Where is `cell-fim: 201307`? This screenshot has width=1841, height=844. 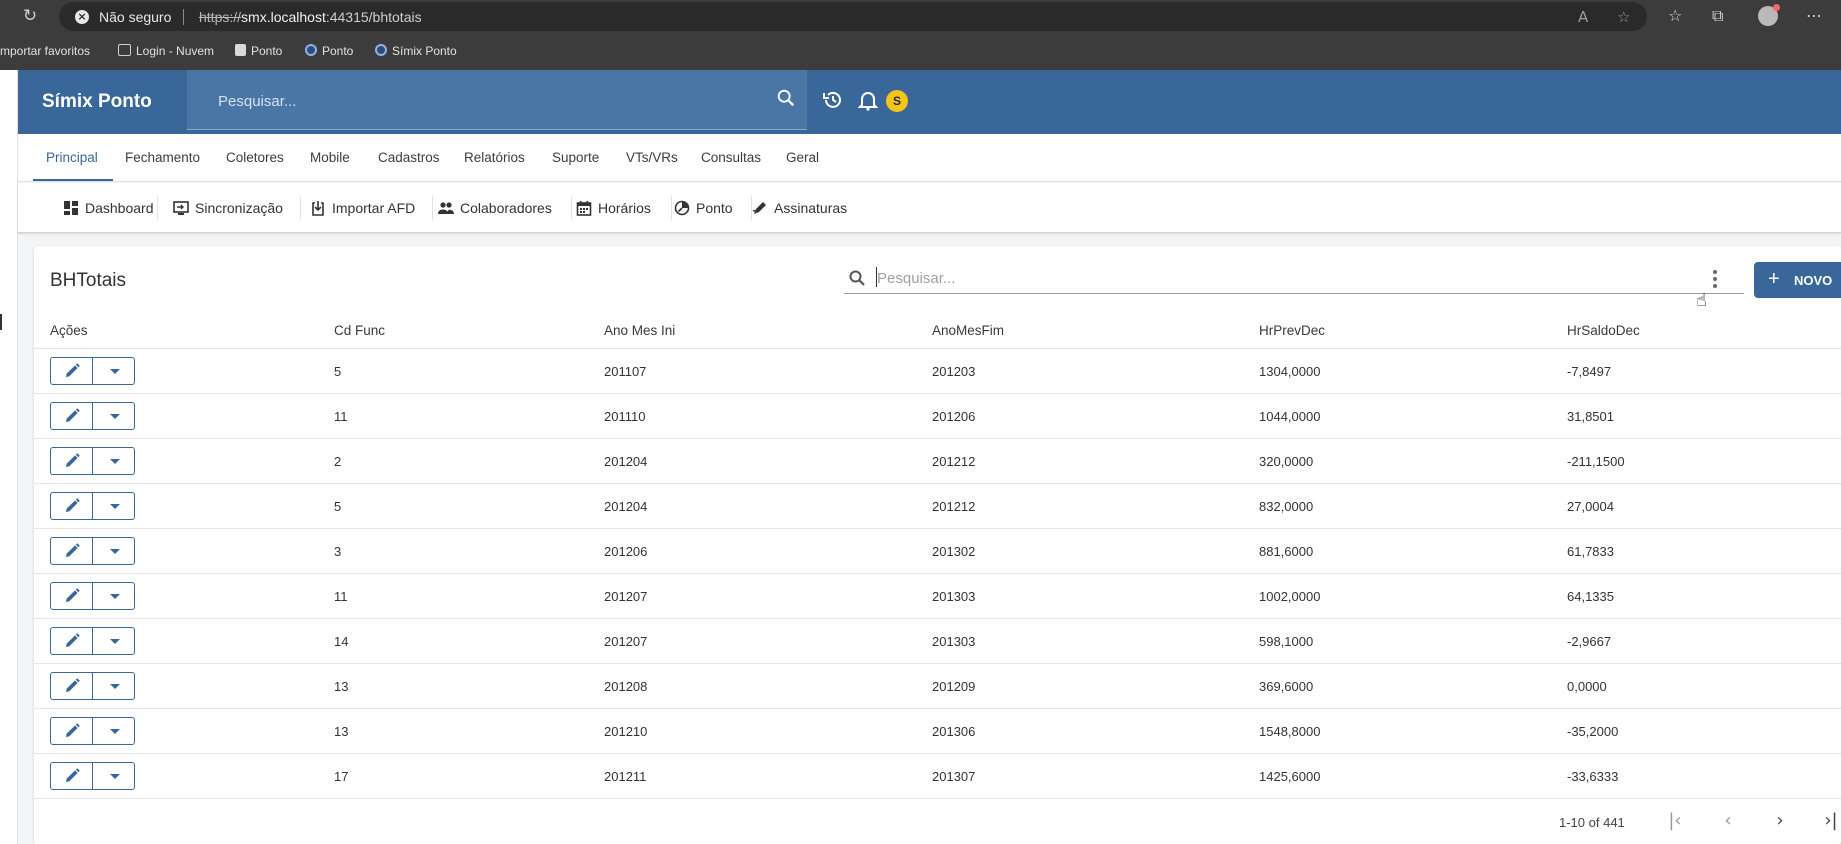
cell-fim: 201307 is located at coordinates (954, 776).